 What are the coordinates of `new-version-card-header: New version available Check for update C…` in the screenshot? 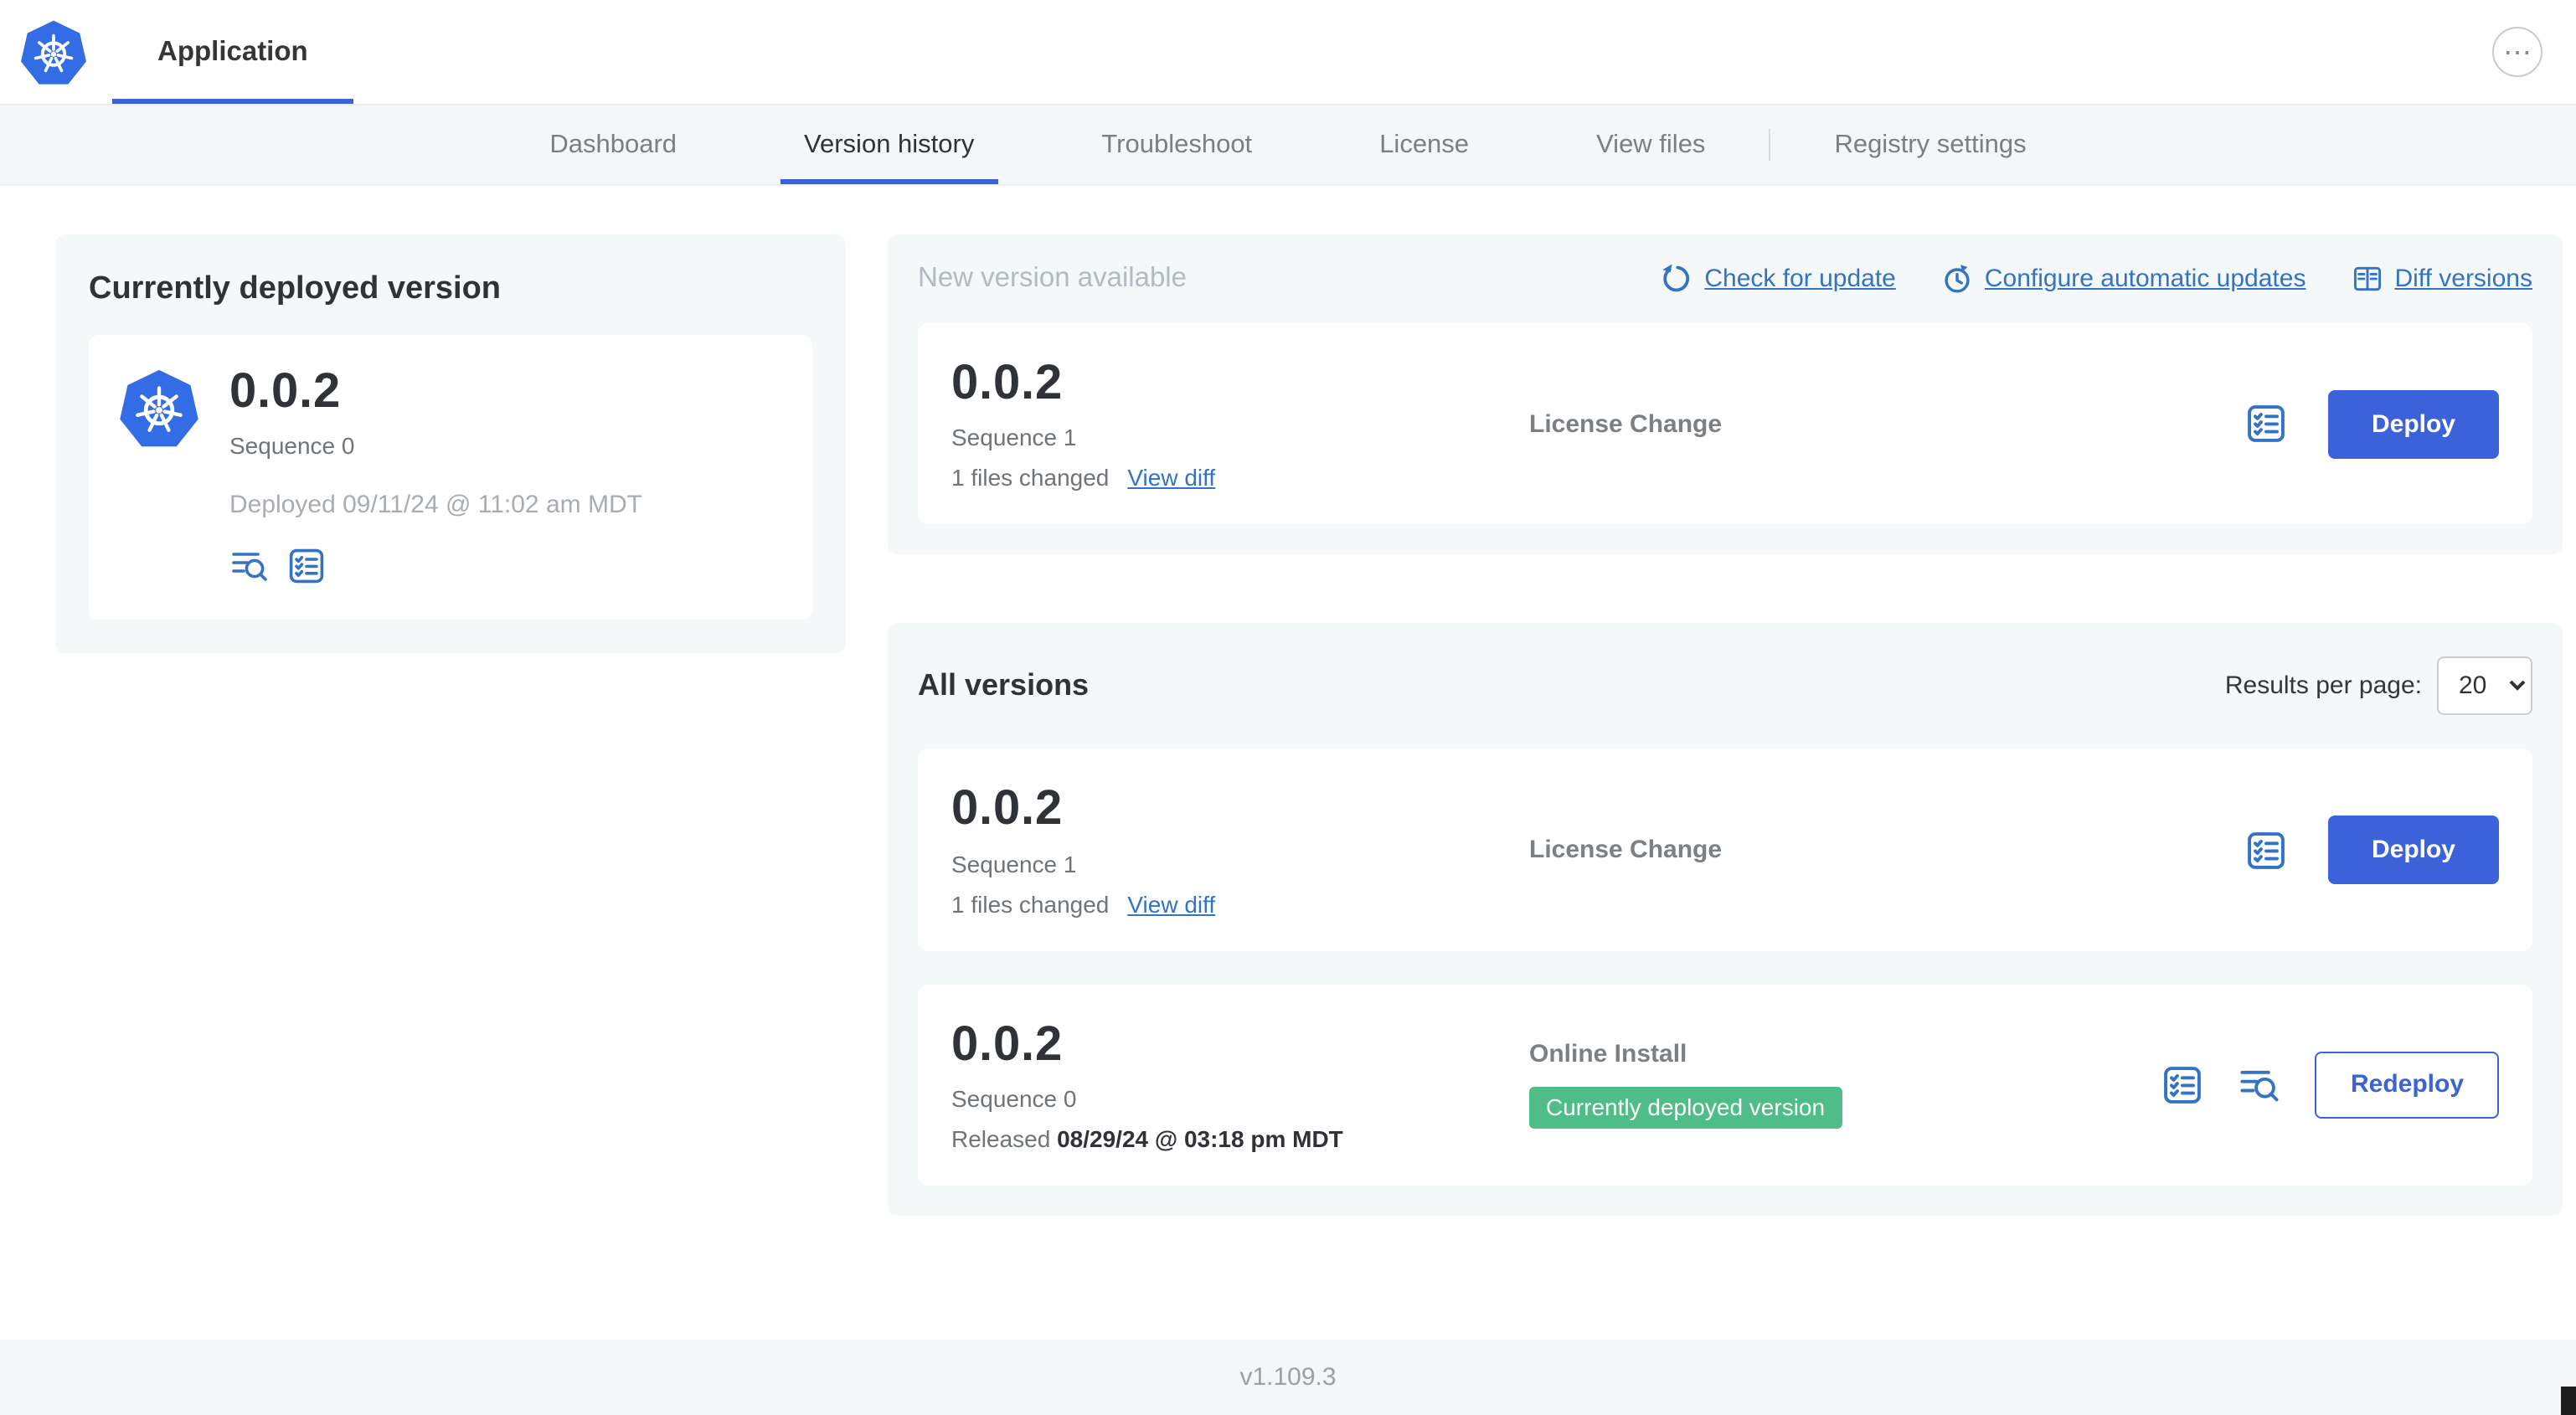 It's located at (1725, 279).